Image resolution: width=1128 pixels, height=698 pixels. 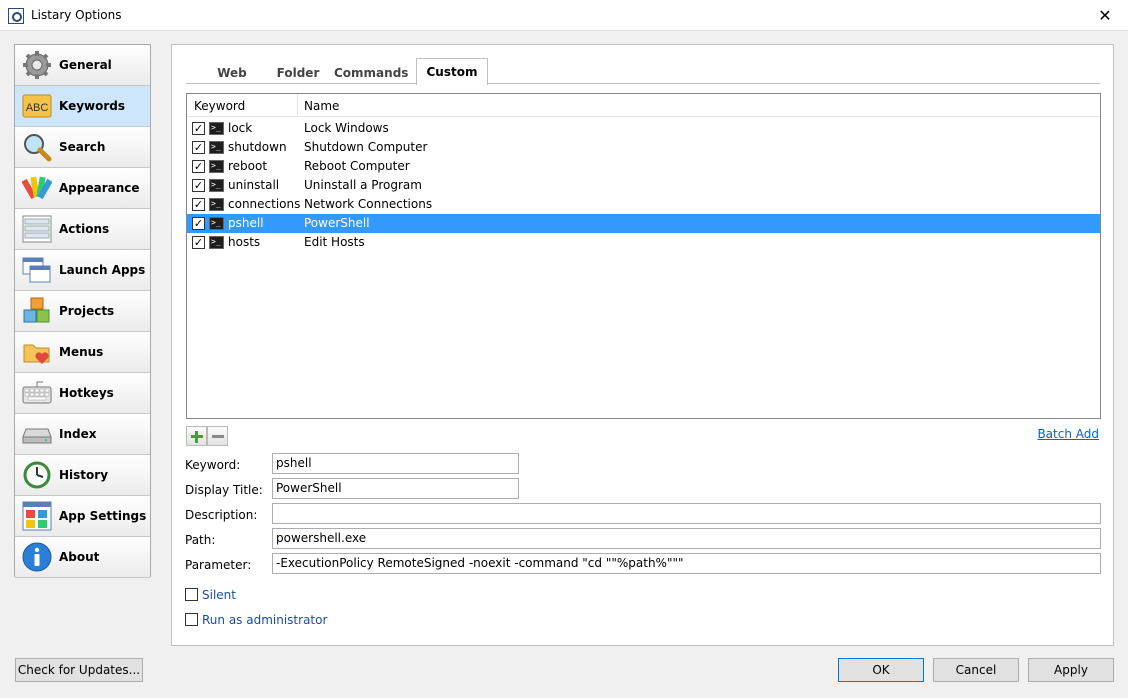 I want to click on sidebar-item-menus: Menus, so click(x=82, y=352).